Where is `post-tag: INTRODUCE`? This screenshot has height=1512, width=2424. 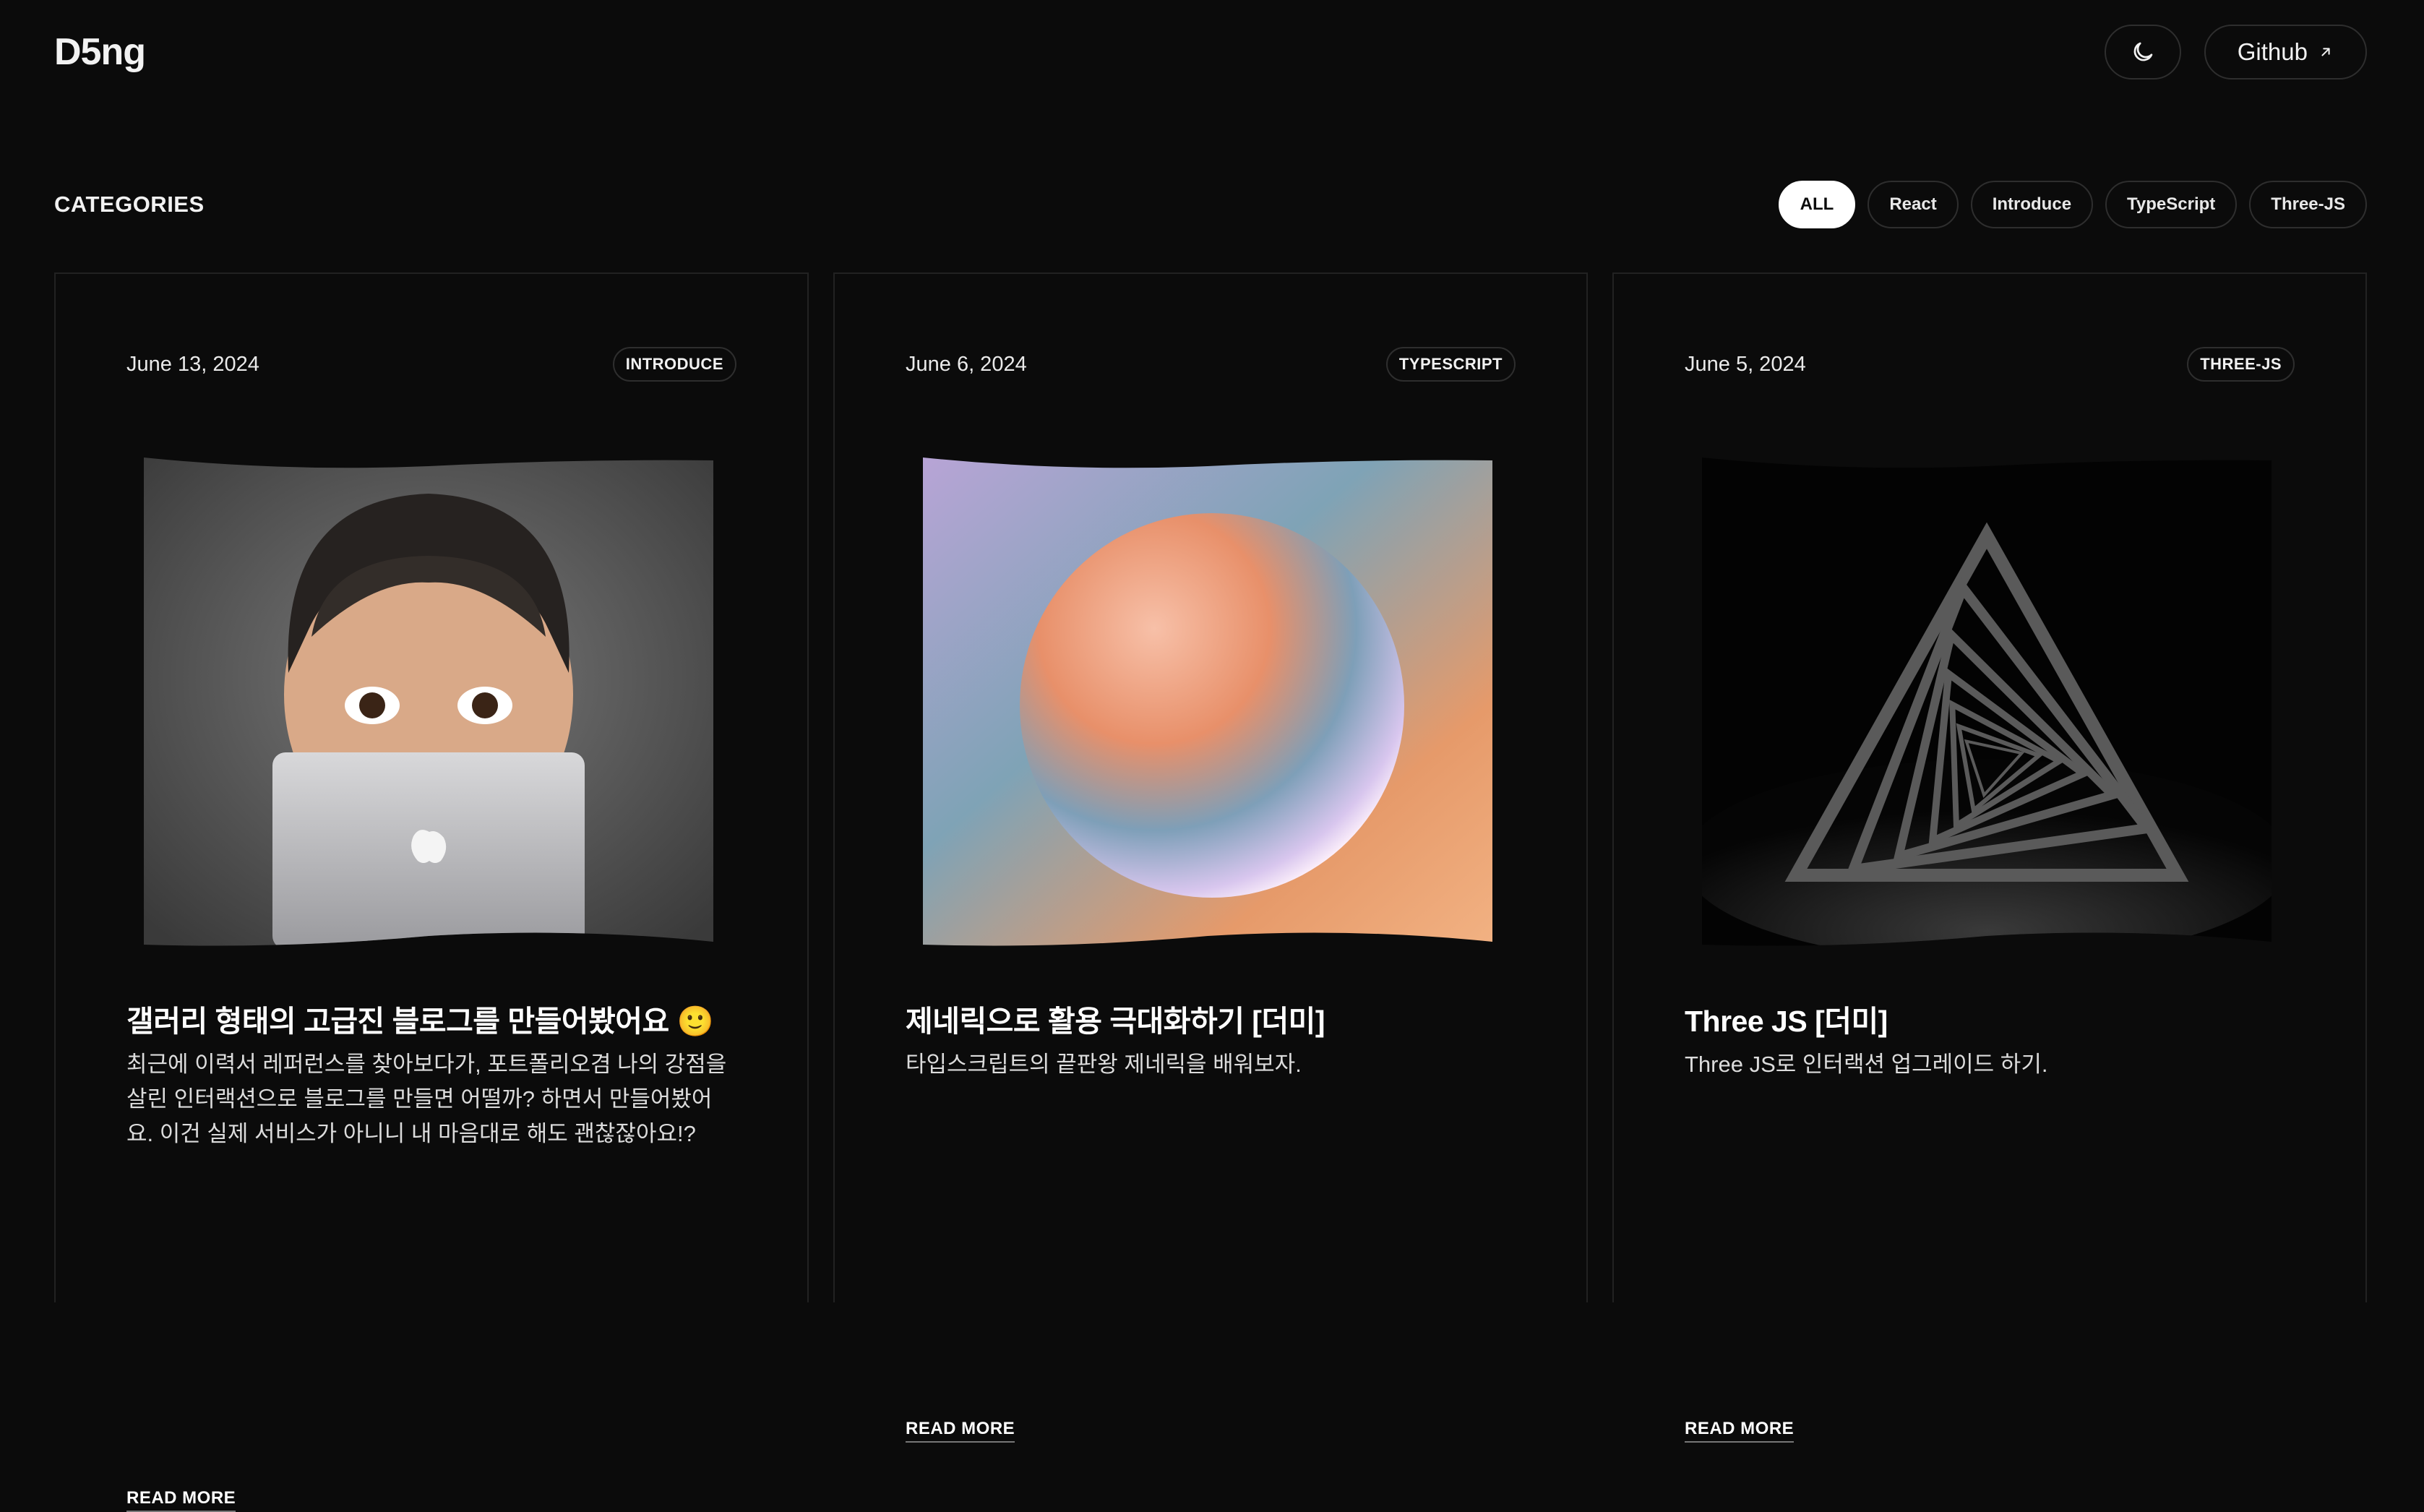 post-tag: INTRODUCE is located at coordinates (674, 364).